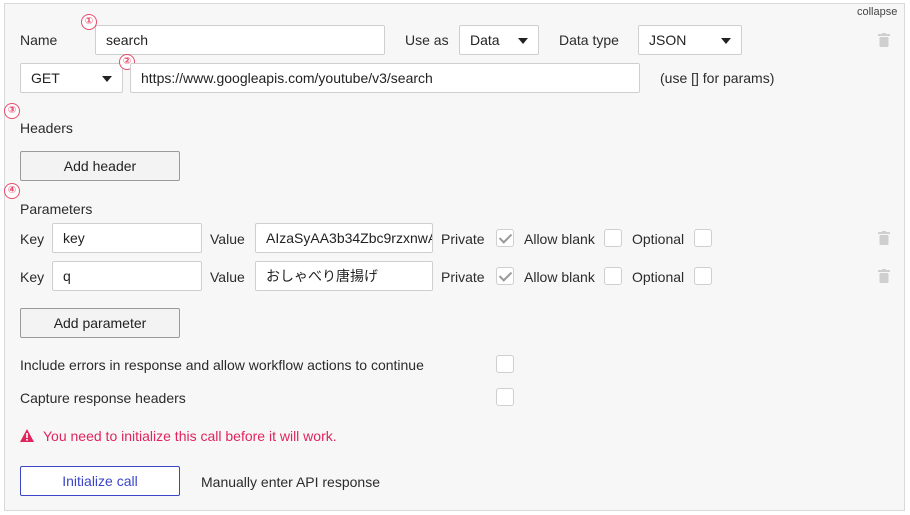  What do you see at coordinates (100, 323) in the screenshot?
I see `add-parameter-button: Add parameter` at bounding box center [100, 323].